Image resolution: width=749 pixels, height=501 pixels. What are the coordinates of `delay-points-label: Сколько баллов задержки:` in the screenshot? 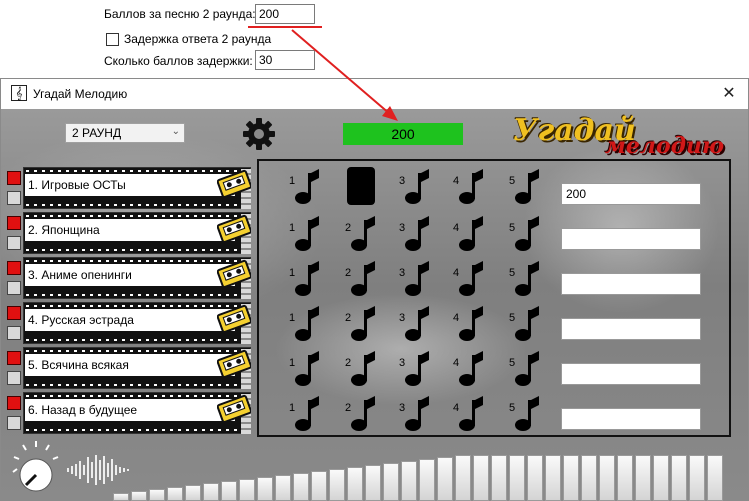 It's located at (178, 61).